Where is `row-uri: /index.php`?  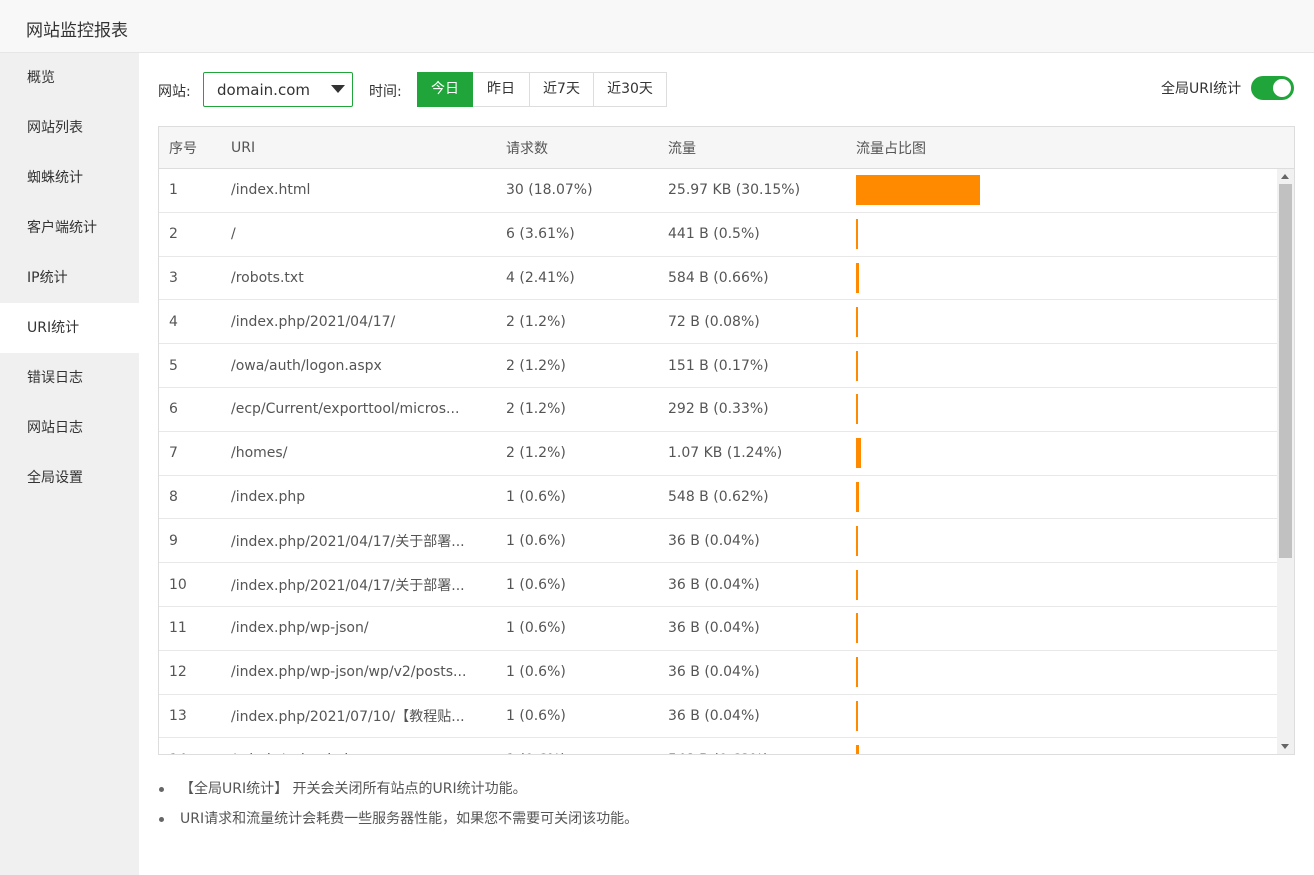
row-uri: /index.php is located at coordinates (268, 496).